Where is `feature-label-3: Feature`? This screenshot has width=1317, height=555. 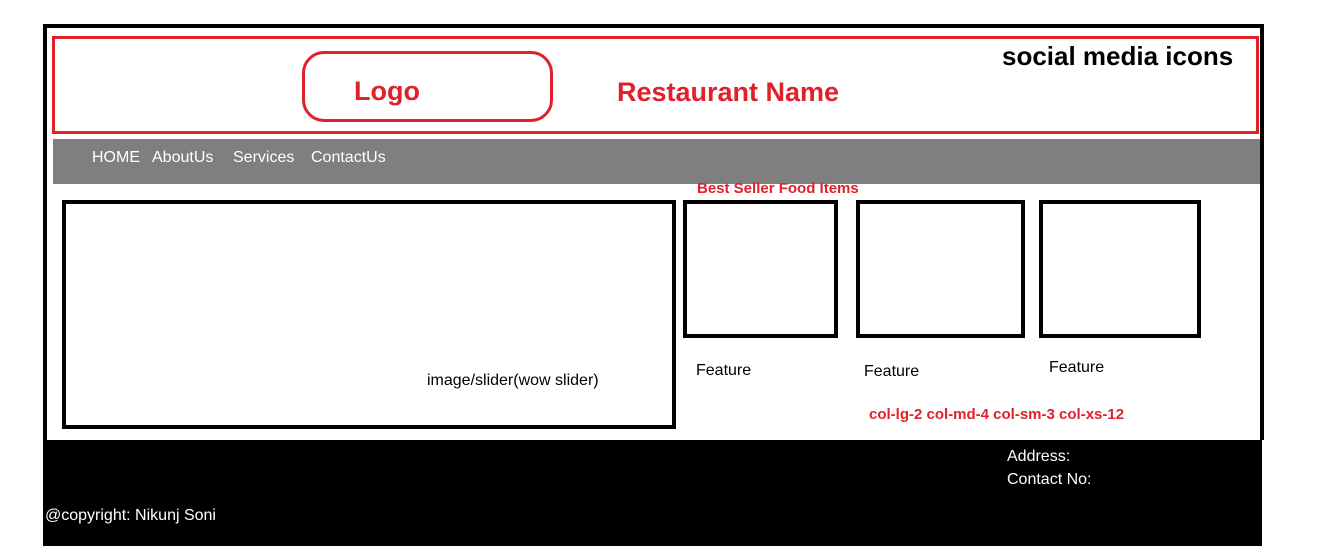
feature-label-3: Feature is located at coordinates (1077, 367).